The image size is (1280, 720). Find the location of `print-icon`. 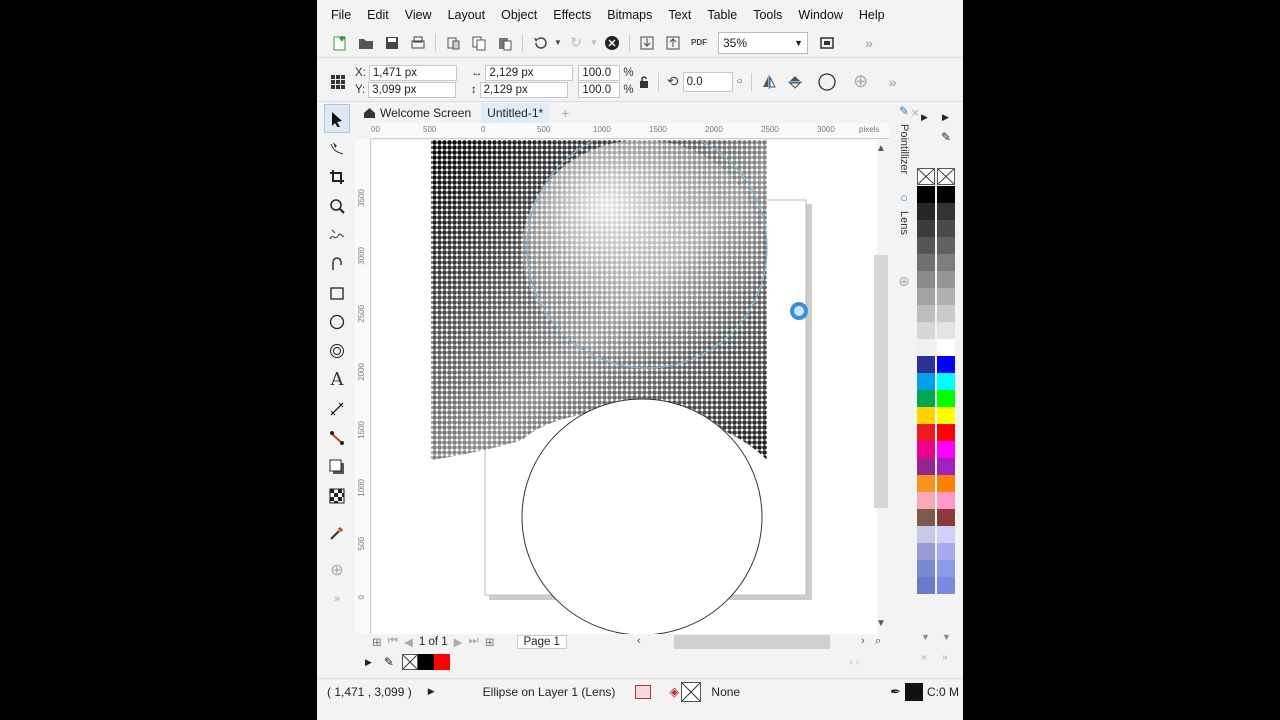

print-icon is located at coordinates (418, 43).